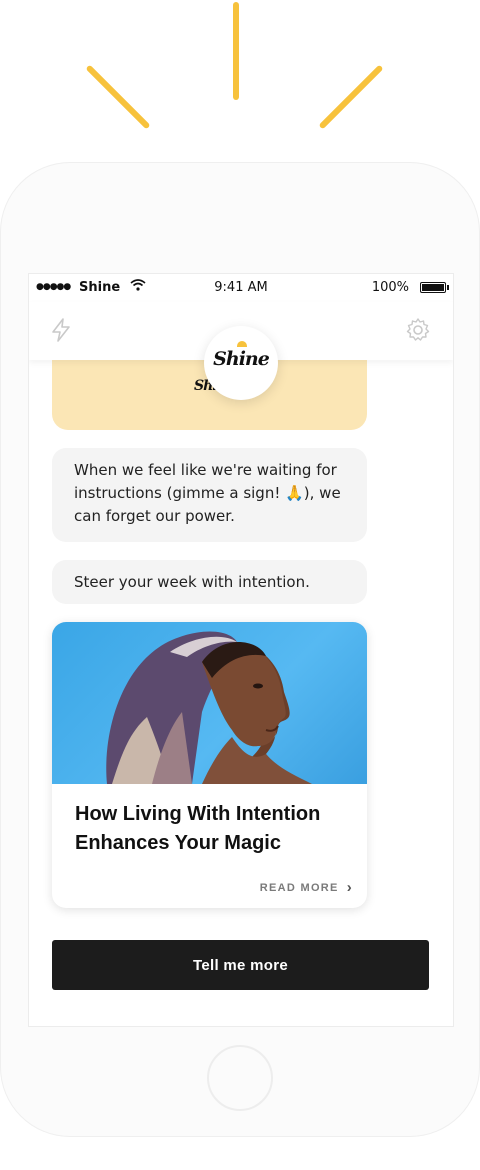 Image resolution: width=480 pixels, height=1170 pixels. Describe the element at coordinates (390, 287) in the screenshot. I see `battery-percent: 100%` at that location.